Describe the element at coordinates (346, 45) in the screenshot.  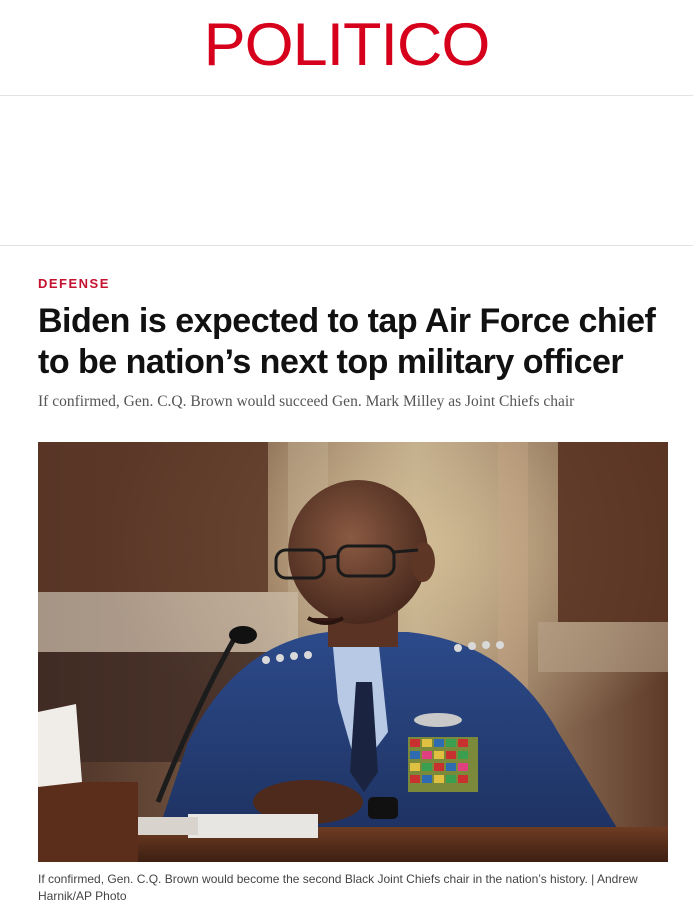
I see `politico-logo: POLITICO` at that location.